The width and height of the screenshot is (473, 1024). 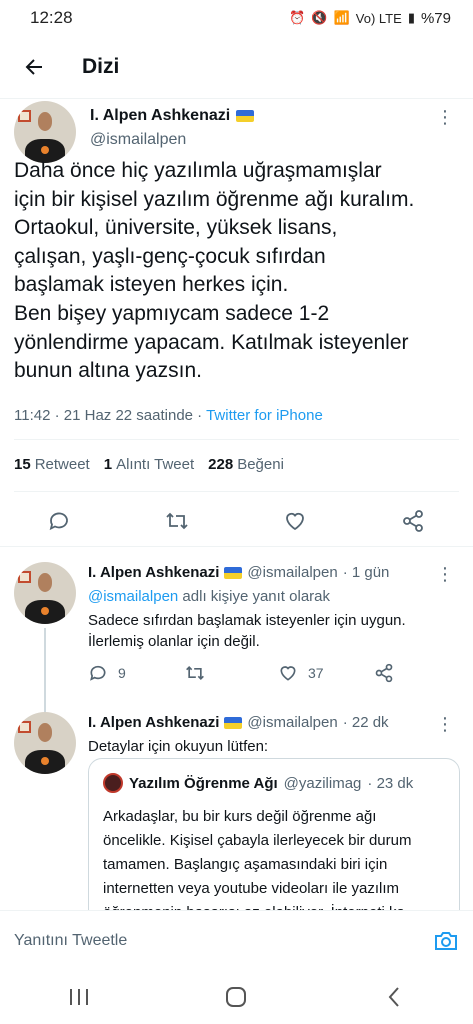 I want to click on alarm-icon: ⏰, so click(x=297, y=17).